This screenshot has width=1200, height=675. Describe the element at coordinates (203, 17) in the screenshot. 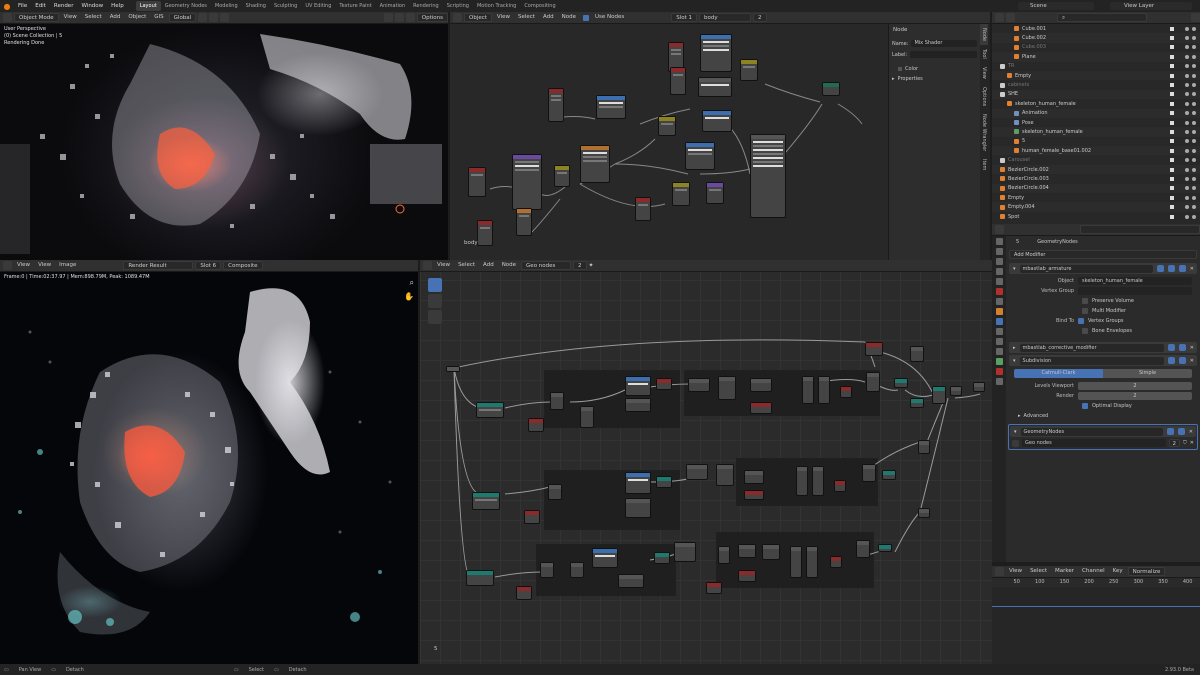

I see `pivot-icon` at that location.